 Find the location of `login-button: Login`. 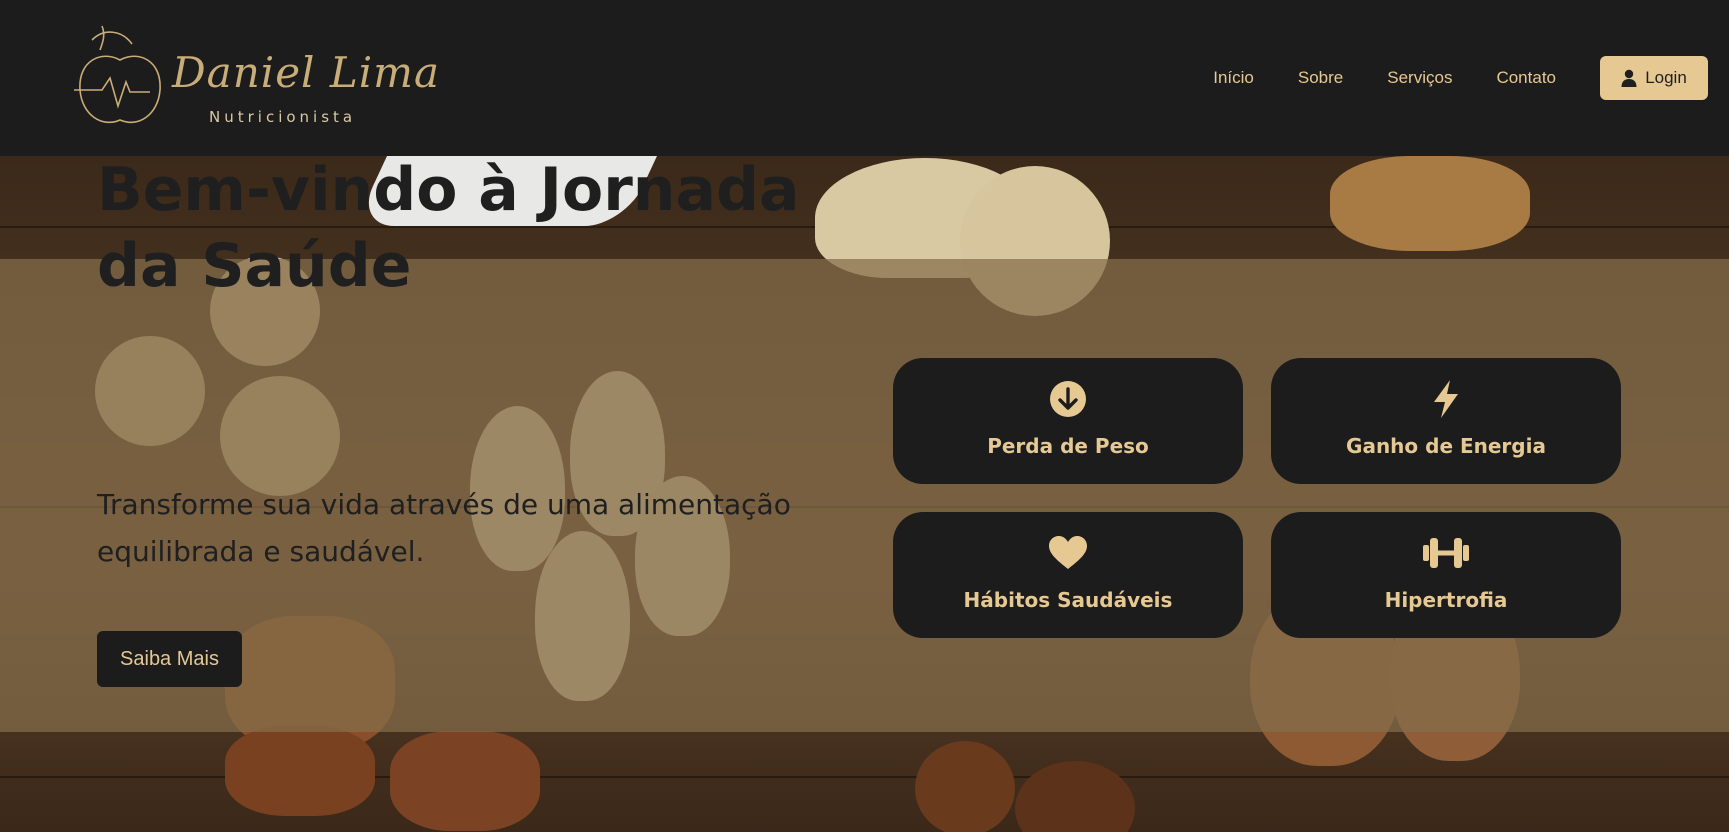

login-button: Login is located at coordinates (1654, 78).